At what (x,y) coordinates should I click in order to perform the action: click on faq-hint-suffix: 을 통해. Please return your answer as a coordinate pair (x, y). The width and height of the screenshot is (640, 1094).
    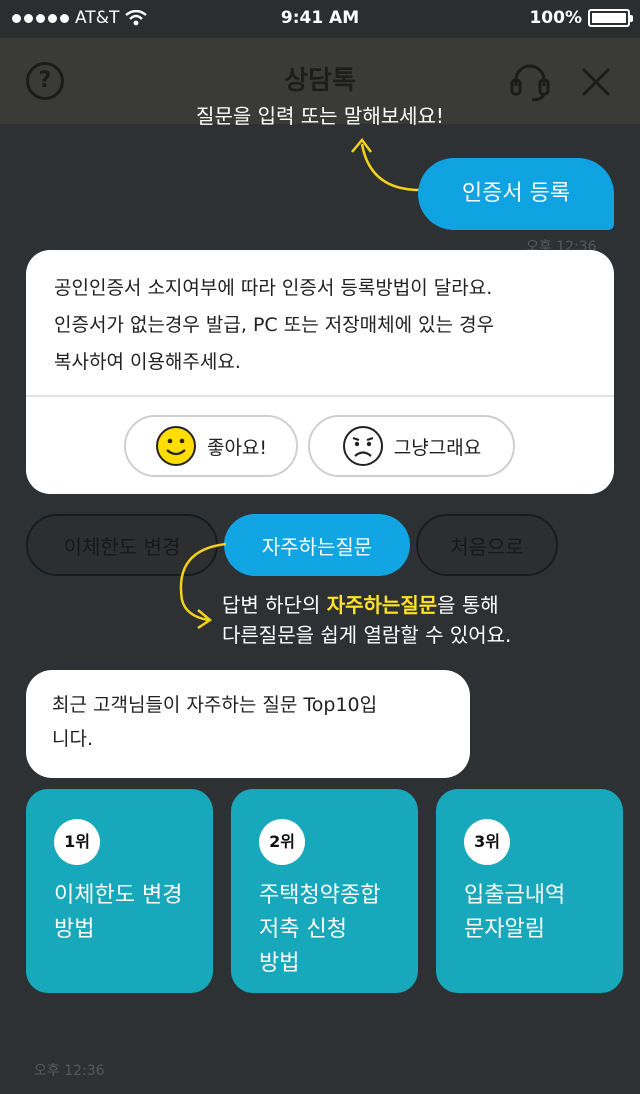
    Looking at the image, I should click on (468, 605).